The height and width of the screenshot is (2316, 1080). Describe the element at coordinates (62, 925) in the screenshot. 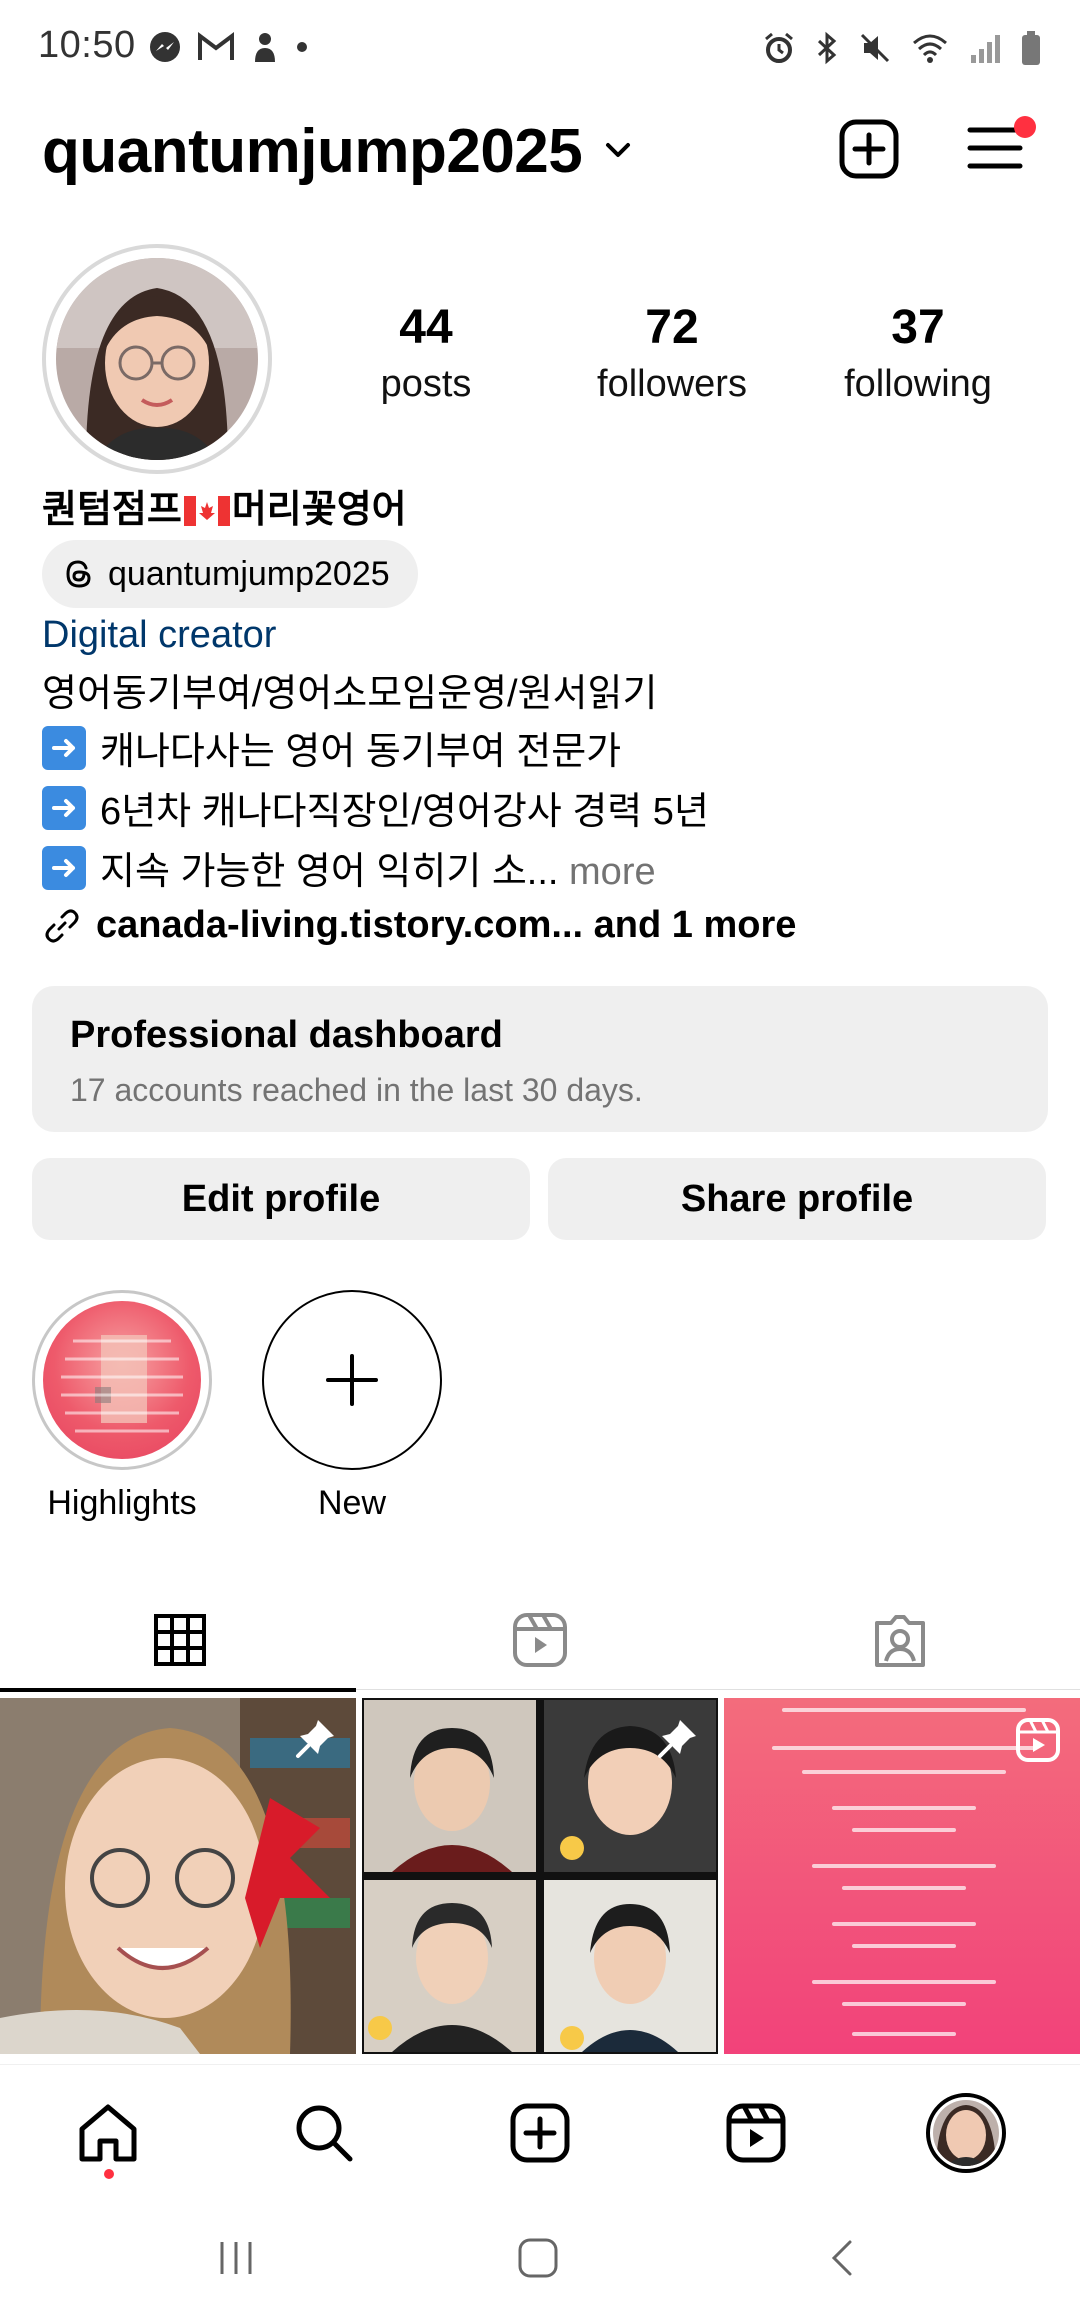

I see `link-icon` at that location.